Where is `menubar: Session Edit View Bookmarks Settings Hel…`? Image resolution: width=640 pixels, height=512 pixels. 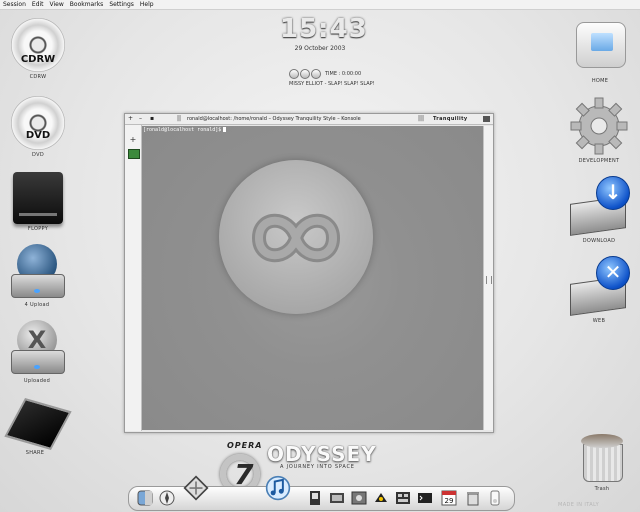 menubar: Session Edit View Bookmarks Settings Hel… is located at coordinates (320, 5).